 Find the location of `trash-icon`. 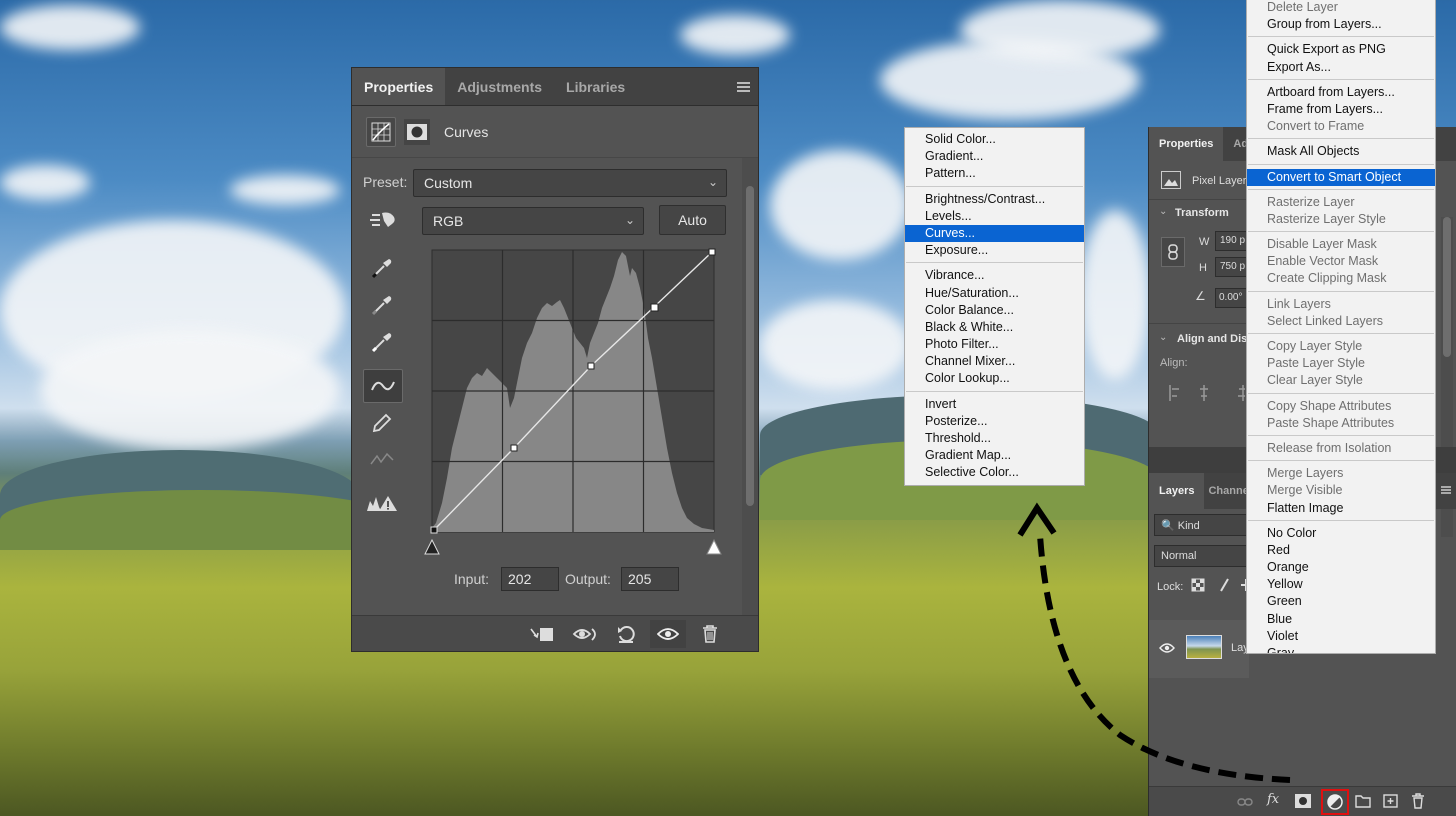

trash-icon is located at coordinates (710, 634).